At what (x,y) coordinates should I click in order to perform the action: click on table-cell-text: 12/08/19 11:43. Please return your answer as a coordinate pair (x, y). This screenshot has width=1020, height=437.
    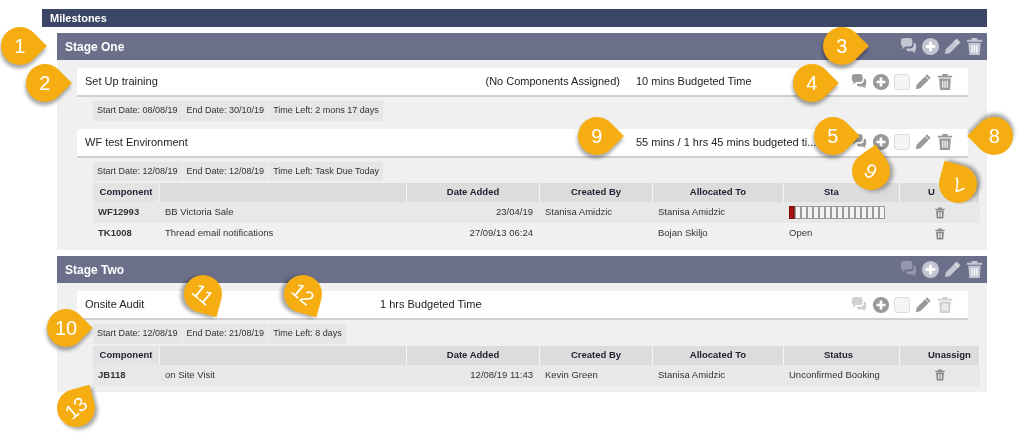
    Looking at the image, I should click on (501, 374).